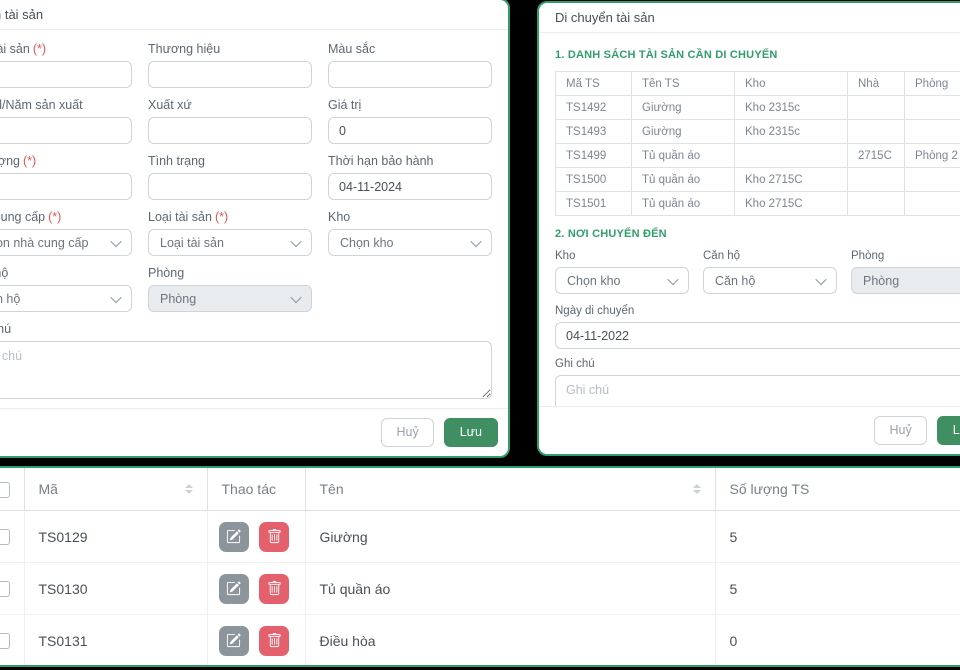 Image resolution: width=960 pixels, height=670 pixels. Describe the element at coordinates (6, 329) in the screenshot. I see `note-label: Ghi chú` at that location.